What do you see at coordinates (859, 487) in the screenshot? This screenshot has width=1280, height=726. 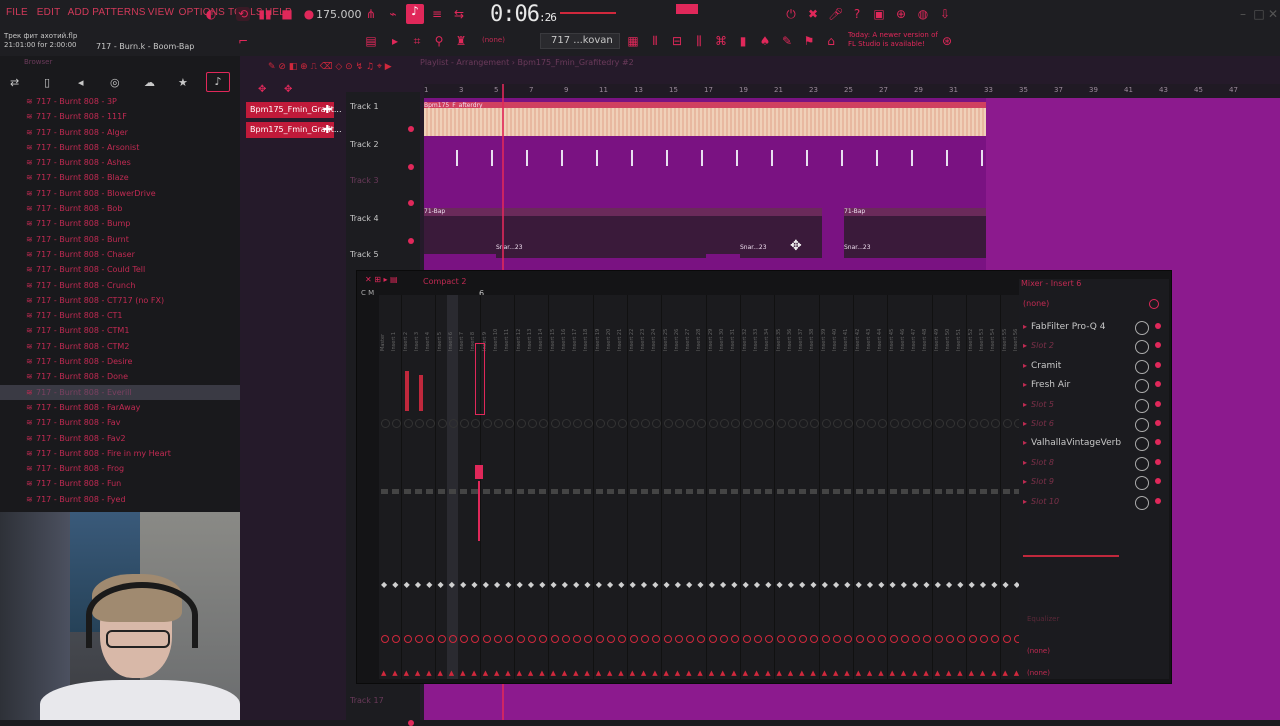 I see `mixer-strip: Insert 42 ◆ ▲` at bounding box center [859, 487].